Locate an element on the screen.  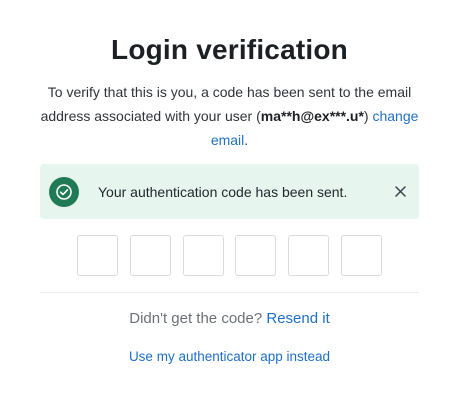
authenticator-app-link: Use my authenticator app instead is located at coordinates (229, 356).